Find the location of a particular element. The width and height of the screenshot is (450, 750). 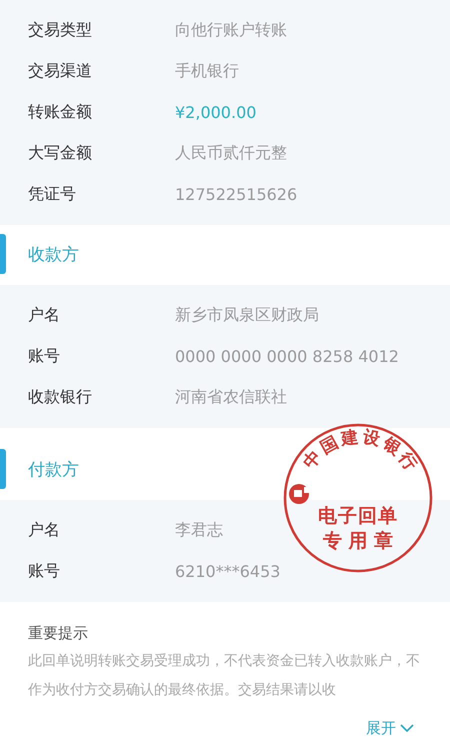

seal-text: 电子回单 is located at coordinates (358, 516).